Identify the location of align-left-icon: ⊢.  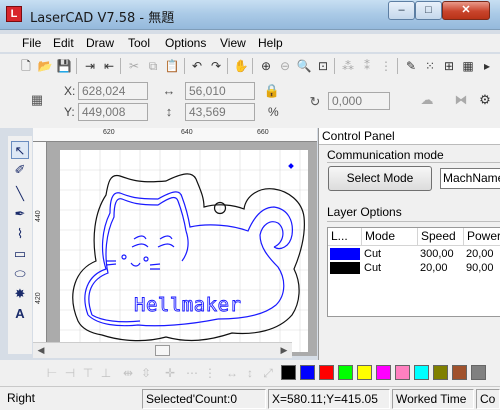
(52, 373).